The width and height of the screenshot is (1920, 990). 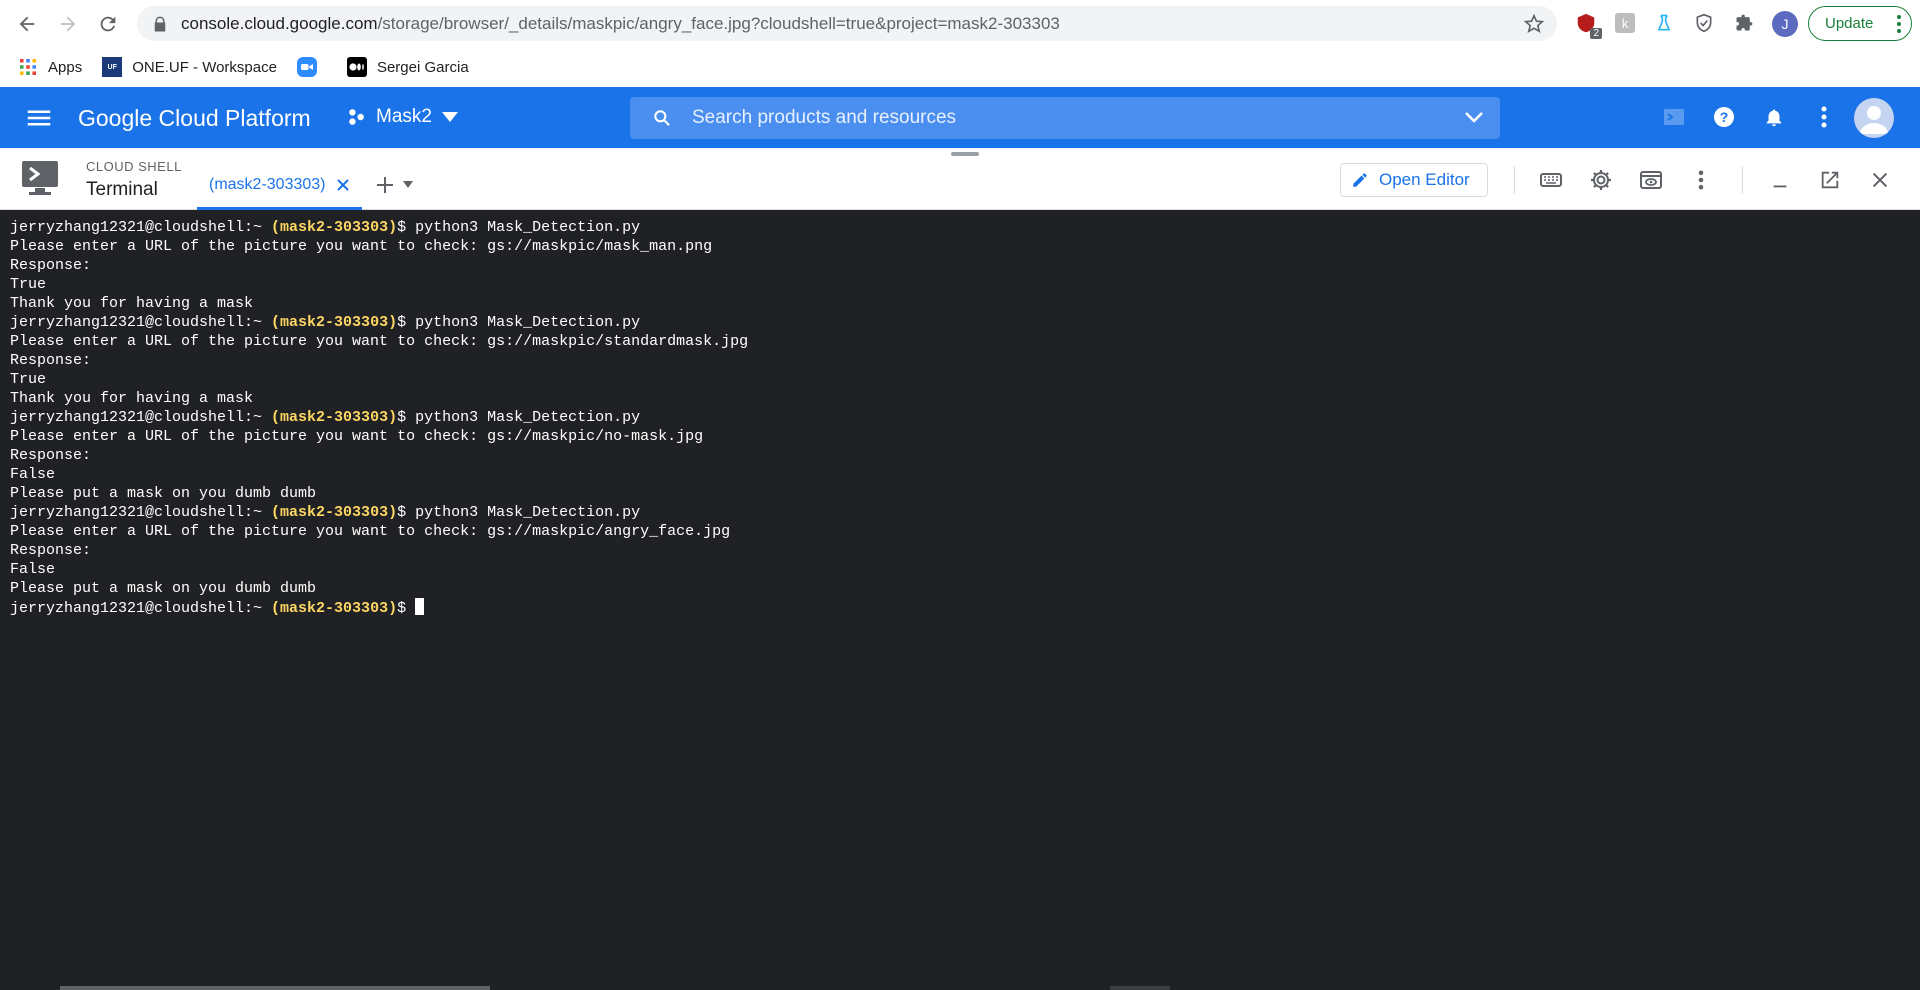 What do you see at coordinates (122, 189) in the screenshot?
I see `terminal-label: Terminal` at bounding box center [122, 189].